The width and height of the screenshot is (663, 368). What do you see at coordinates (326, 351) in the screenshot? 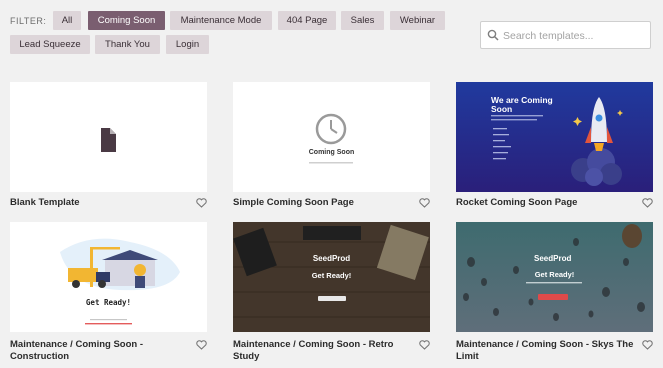
I see `template-title: Maintenance / Coming Soon - Retro Study` at bounding box center [326, 351].